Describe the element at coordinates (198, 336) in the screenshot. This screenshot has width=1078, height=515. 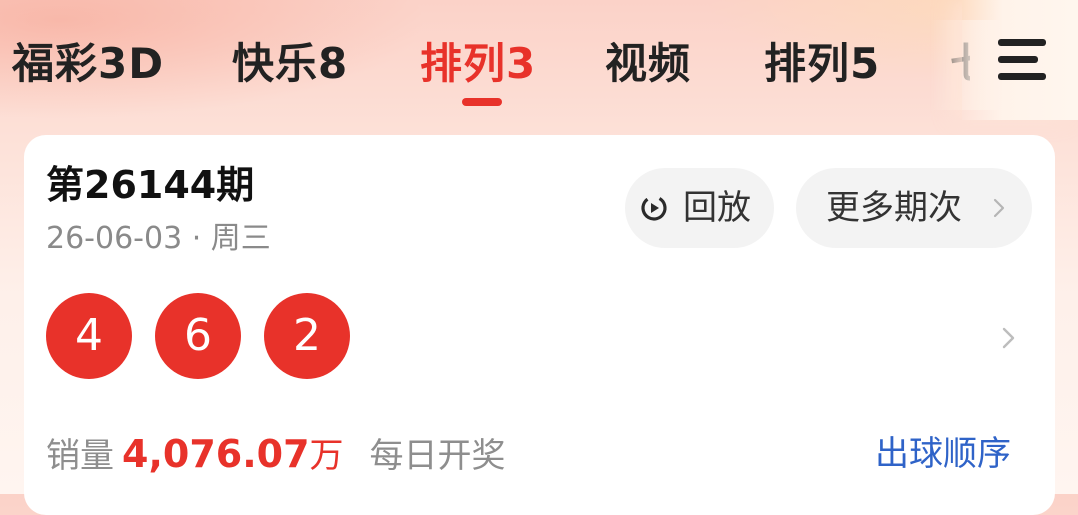
I see `winning-ball: 6` at that location.